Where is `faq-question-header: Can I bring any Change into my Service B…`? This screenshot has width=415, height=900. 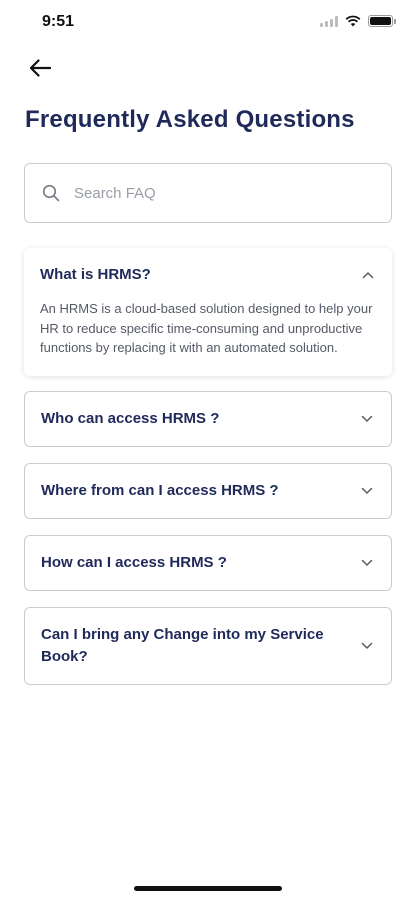
faq-question-header: Can I bring any Change into my Service B… is located at coordinates (208, 646).